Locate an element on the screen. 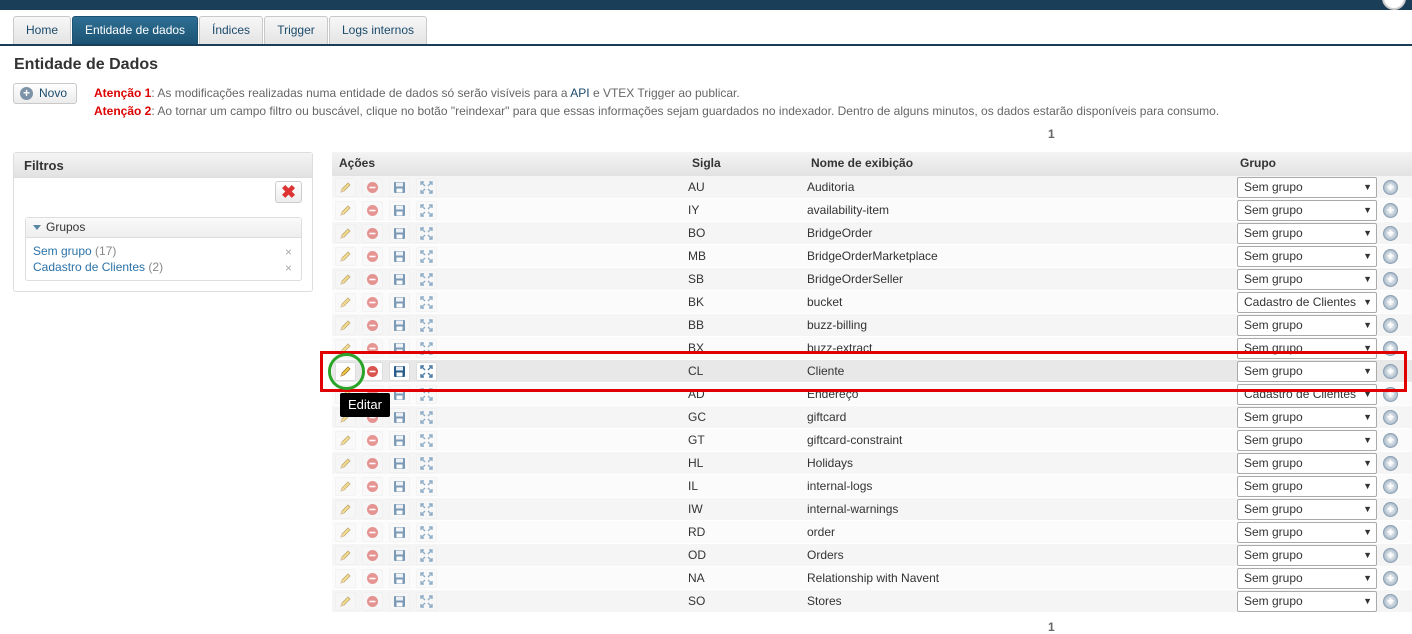  tab-entidade-de-dados: Entidade de dados is located at coordinates (135, 30).